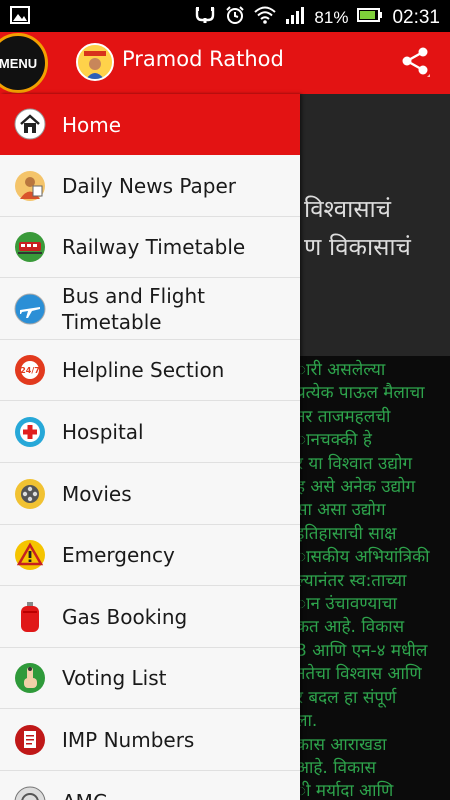 The width and height of the screenshot is (450, 800). Describe the element at coordinates (30, 309) in the screenshot. I see `airplane-icon` at that location.